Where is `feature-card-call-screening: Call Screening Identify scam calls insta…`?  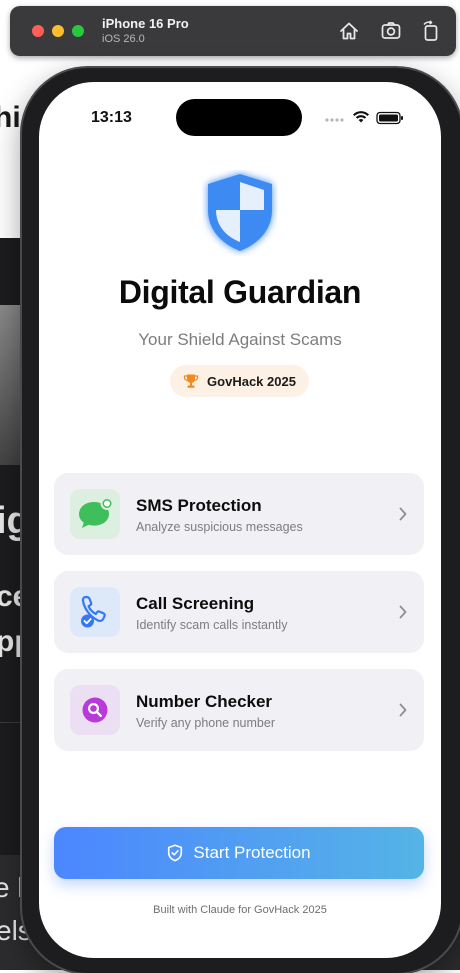 feature-card-call-screening: Call Screening Identify scam calls insta… is located at coordinates (239, 612).